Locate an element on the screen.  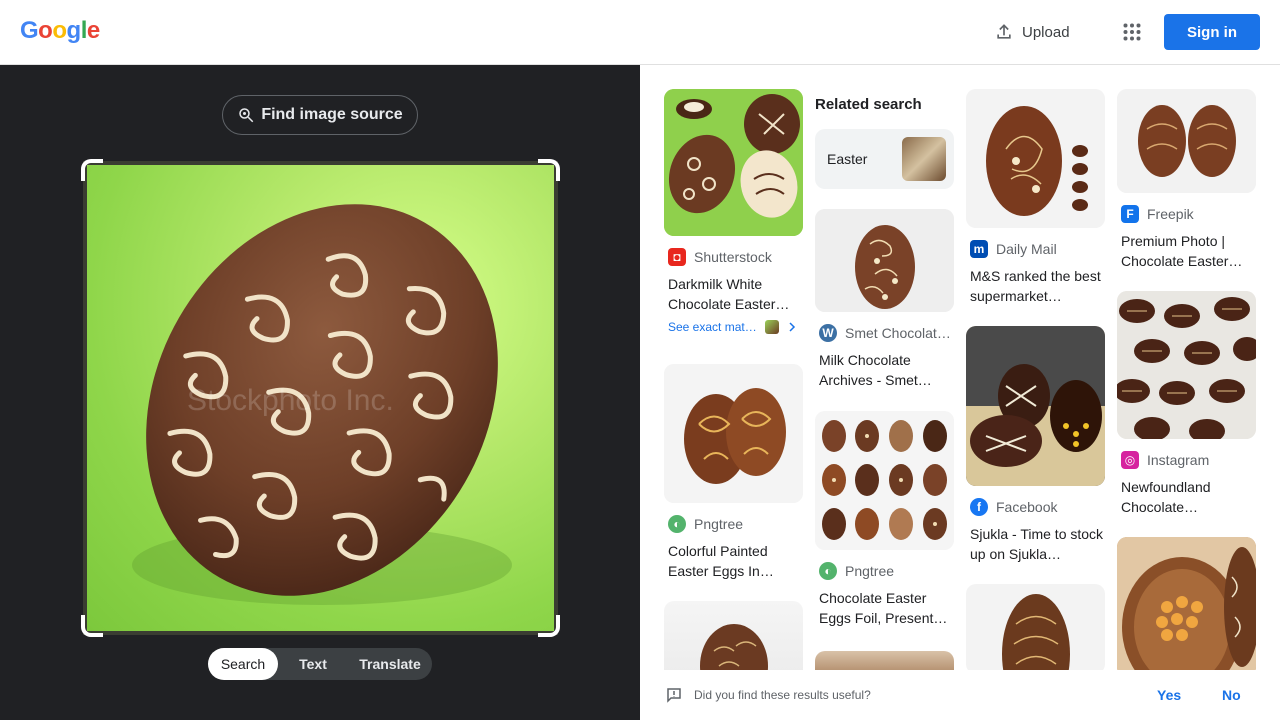
tab-text: Text is located at coordinates (313, 664).